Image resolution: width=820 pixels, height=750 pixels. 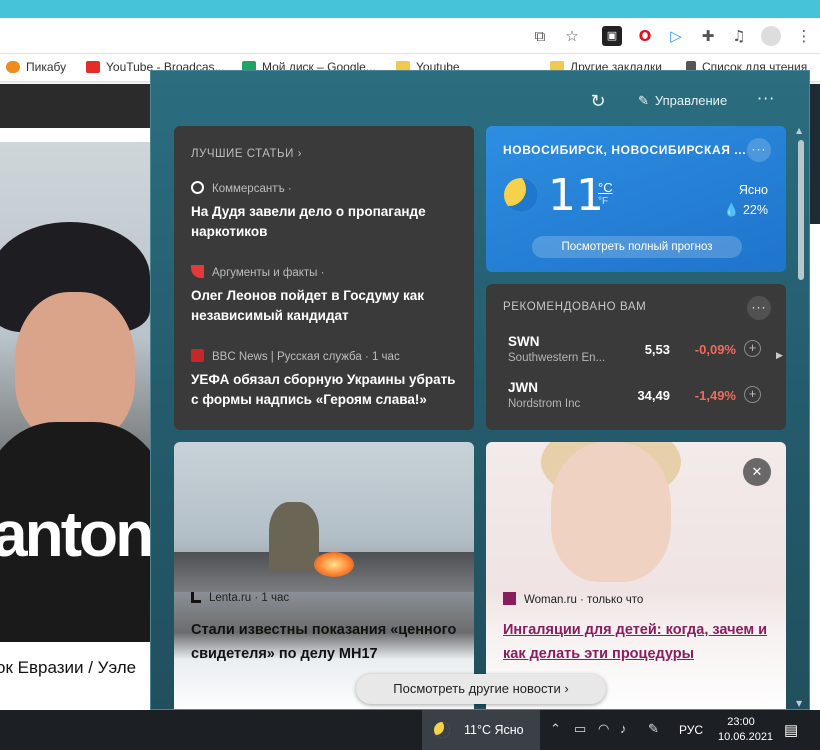 I want to click on temp-units: °C °F, so click(x=605, y=195).